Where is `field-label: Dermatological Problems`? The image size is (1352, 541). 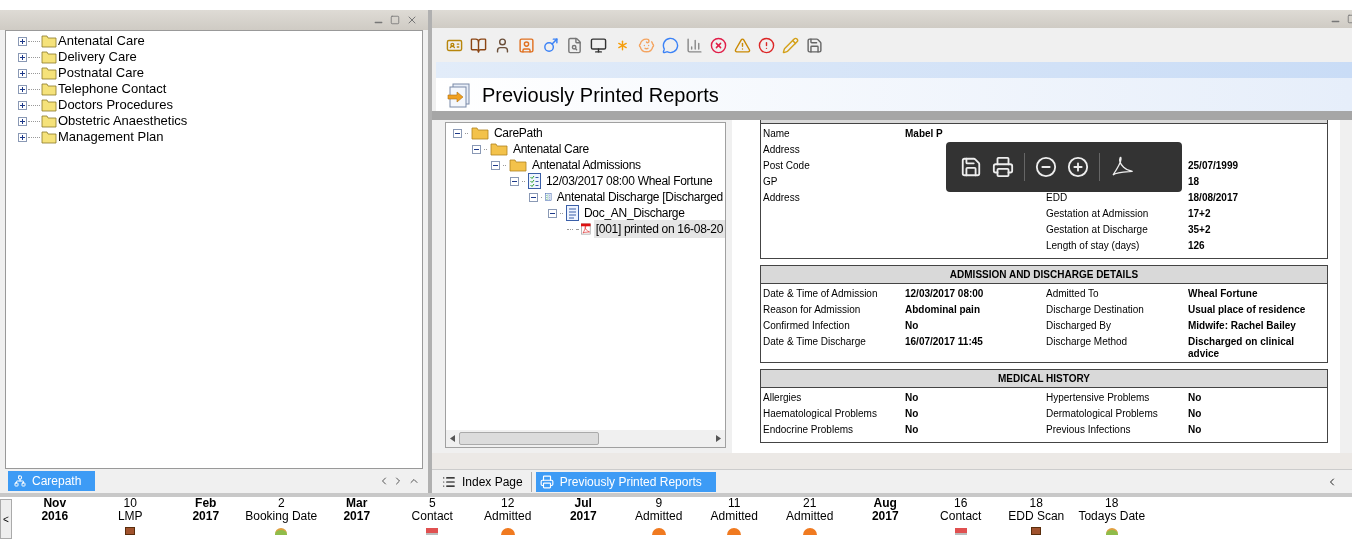 field-label: Dermatological Problems is located at coordinates (1102, 414).